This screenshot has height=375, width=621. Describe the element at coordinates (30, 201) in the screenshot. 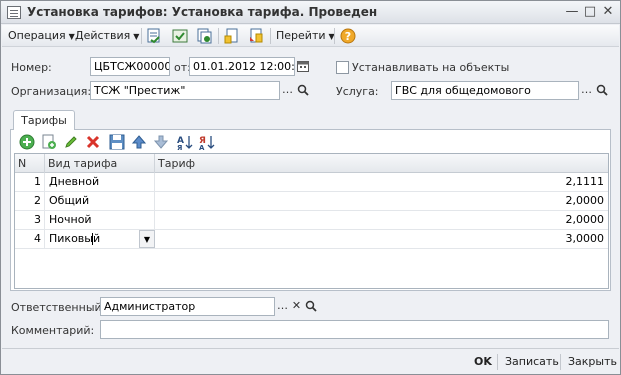

I see `row-number: 2` at that location.